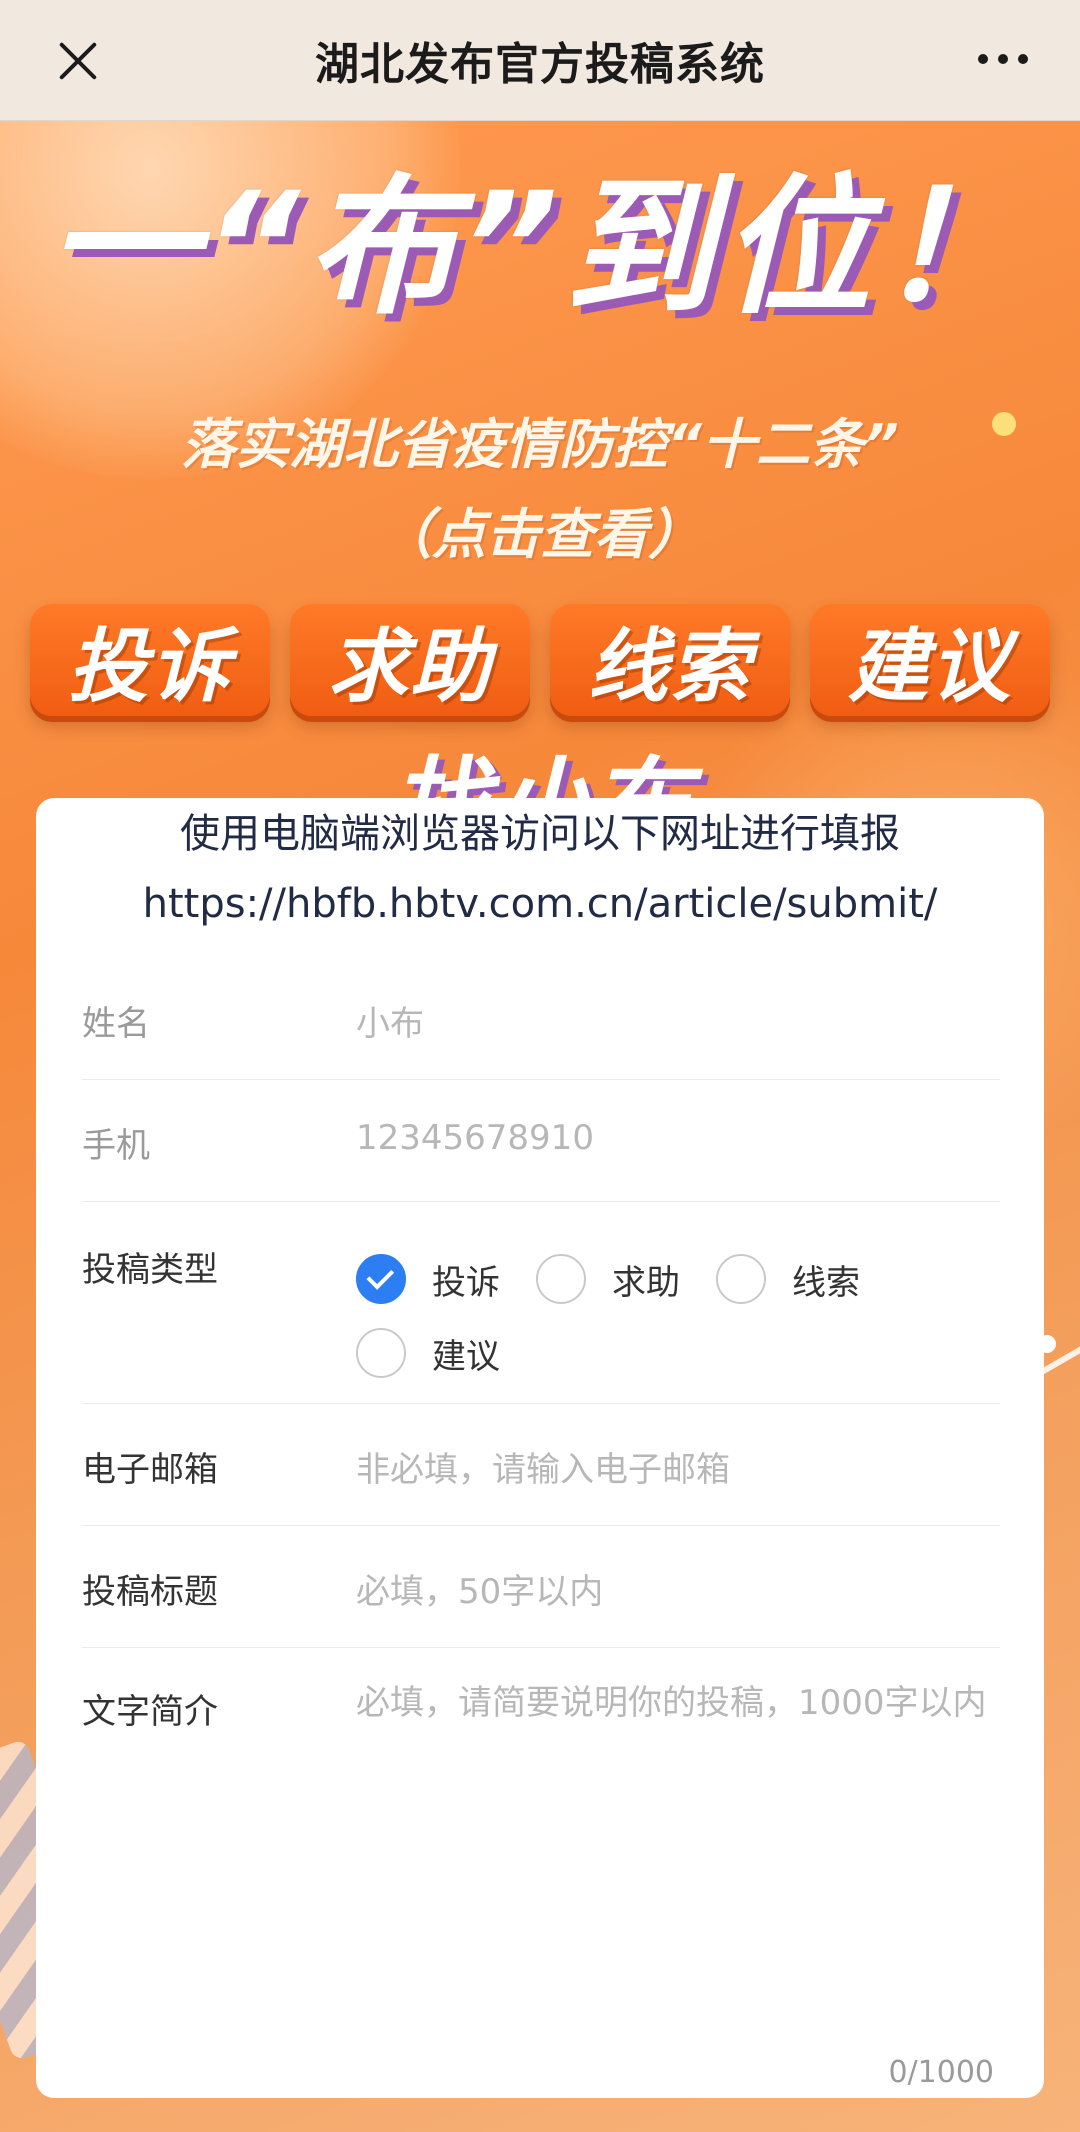 This screenshot has height=2132, width=1080. Describe the element at coordinates (150, 1712) in the screenshot. I see `summary-label: 文字简介` at that location.